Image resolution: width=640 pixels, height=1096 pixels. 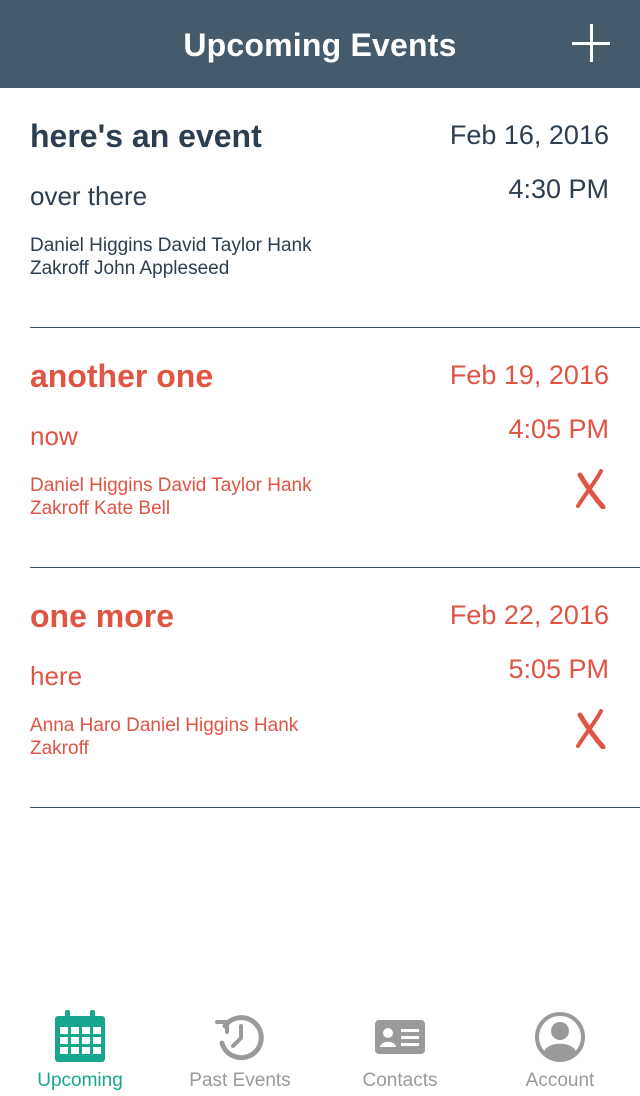 I want to click on event-location: over there, so click(x=89, y=196).